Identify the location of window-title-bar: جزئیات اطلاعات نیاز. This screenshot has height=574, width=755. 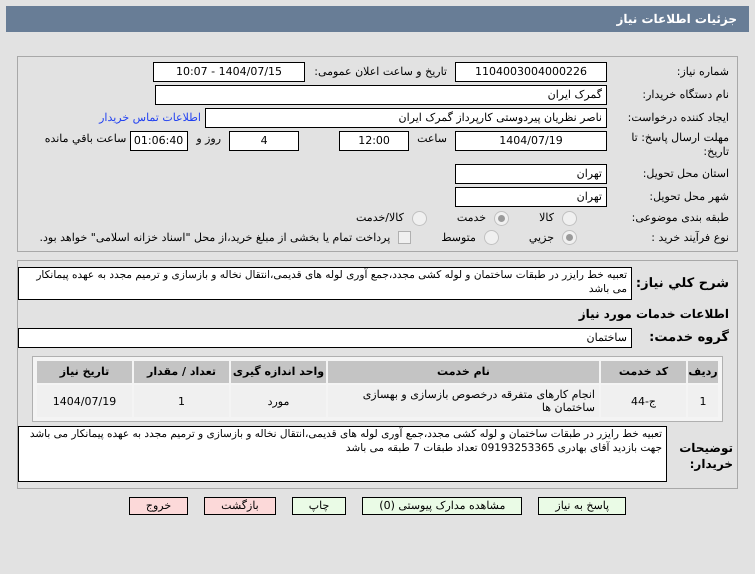
(377, 19).